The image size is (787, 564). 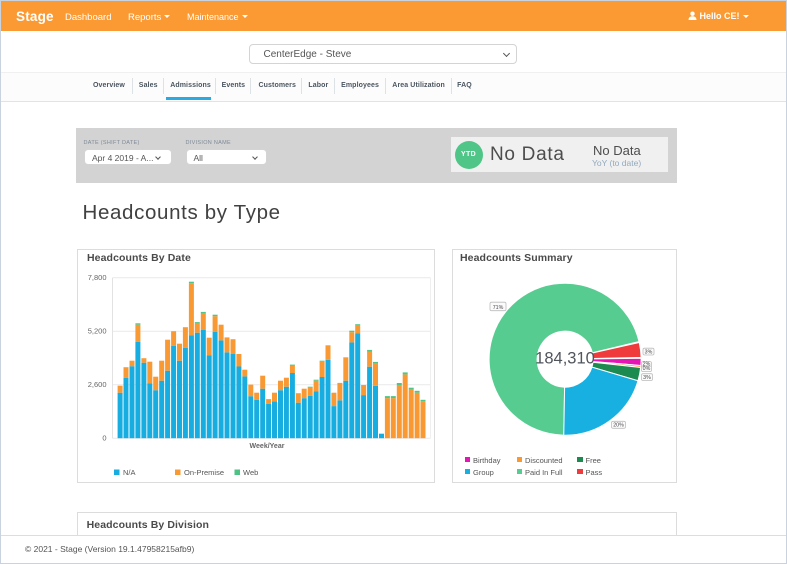 I want to click on svg-text: 5,200, so click(x=97, y=331).